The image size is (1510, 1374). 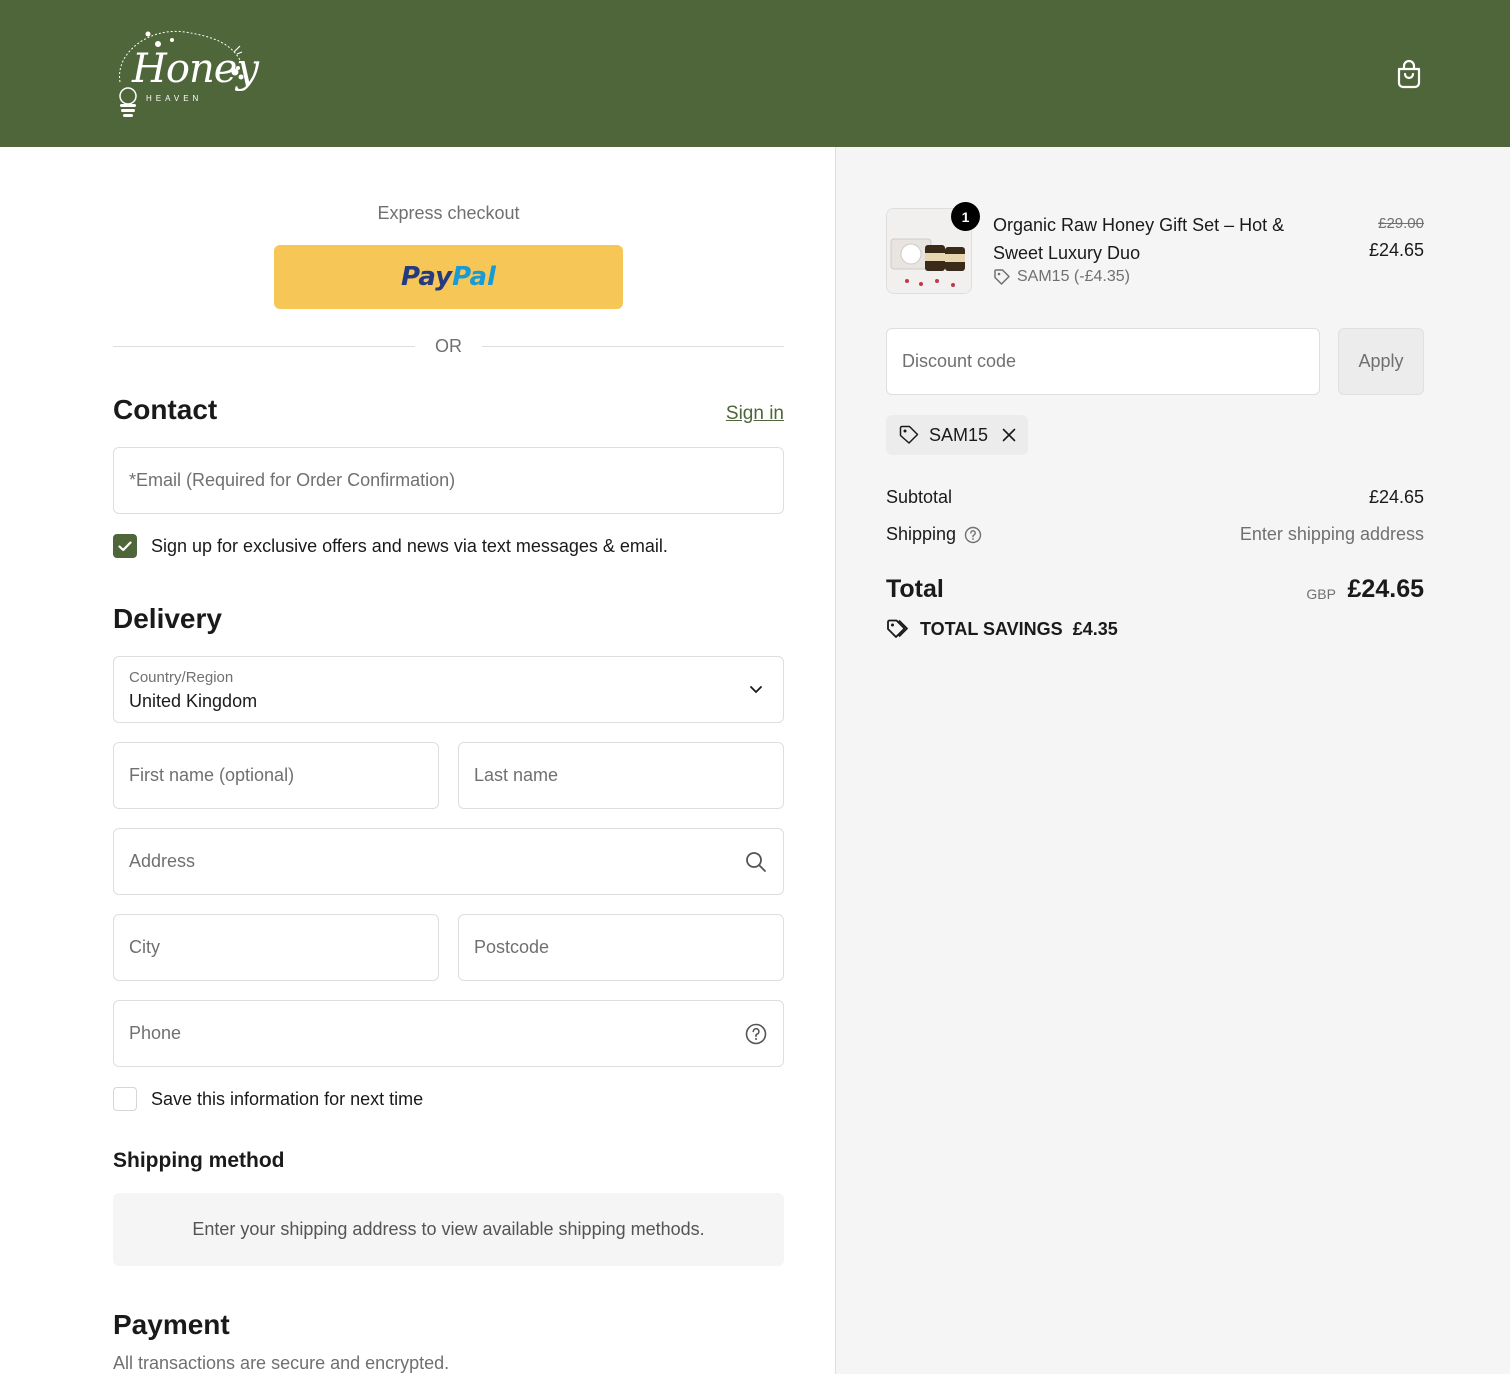 I want to click on cart-button, so click(x=1409, y=74).